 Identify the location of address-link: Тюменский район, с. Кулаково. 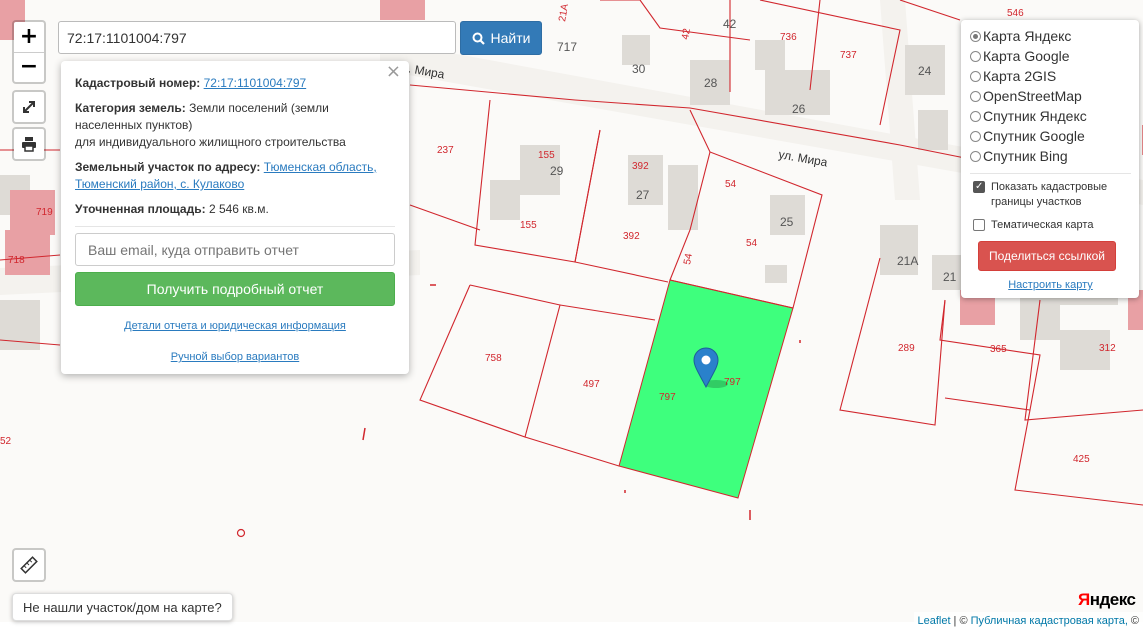
(159, 184).